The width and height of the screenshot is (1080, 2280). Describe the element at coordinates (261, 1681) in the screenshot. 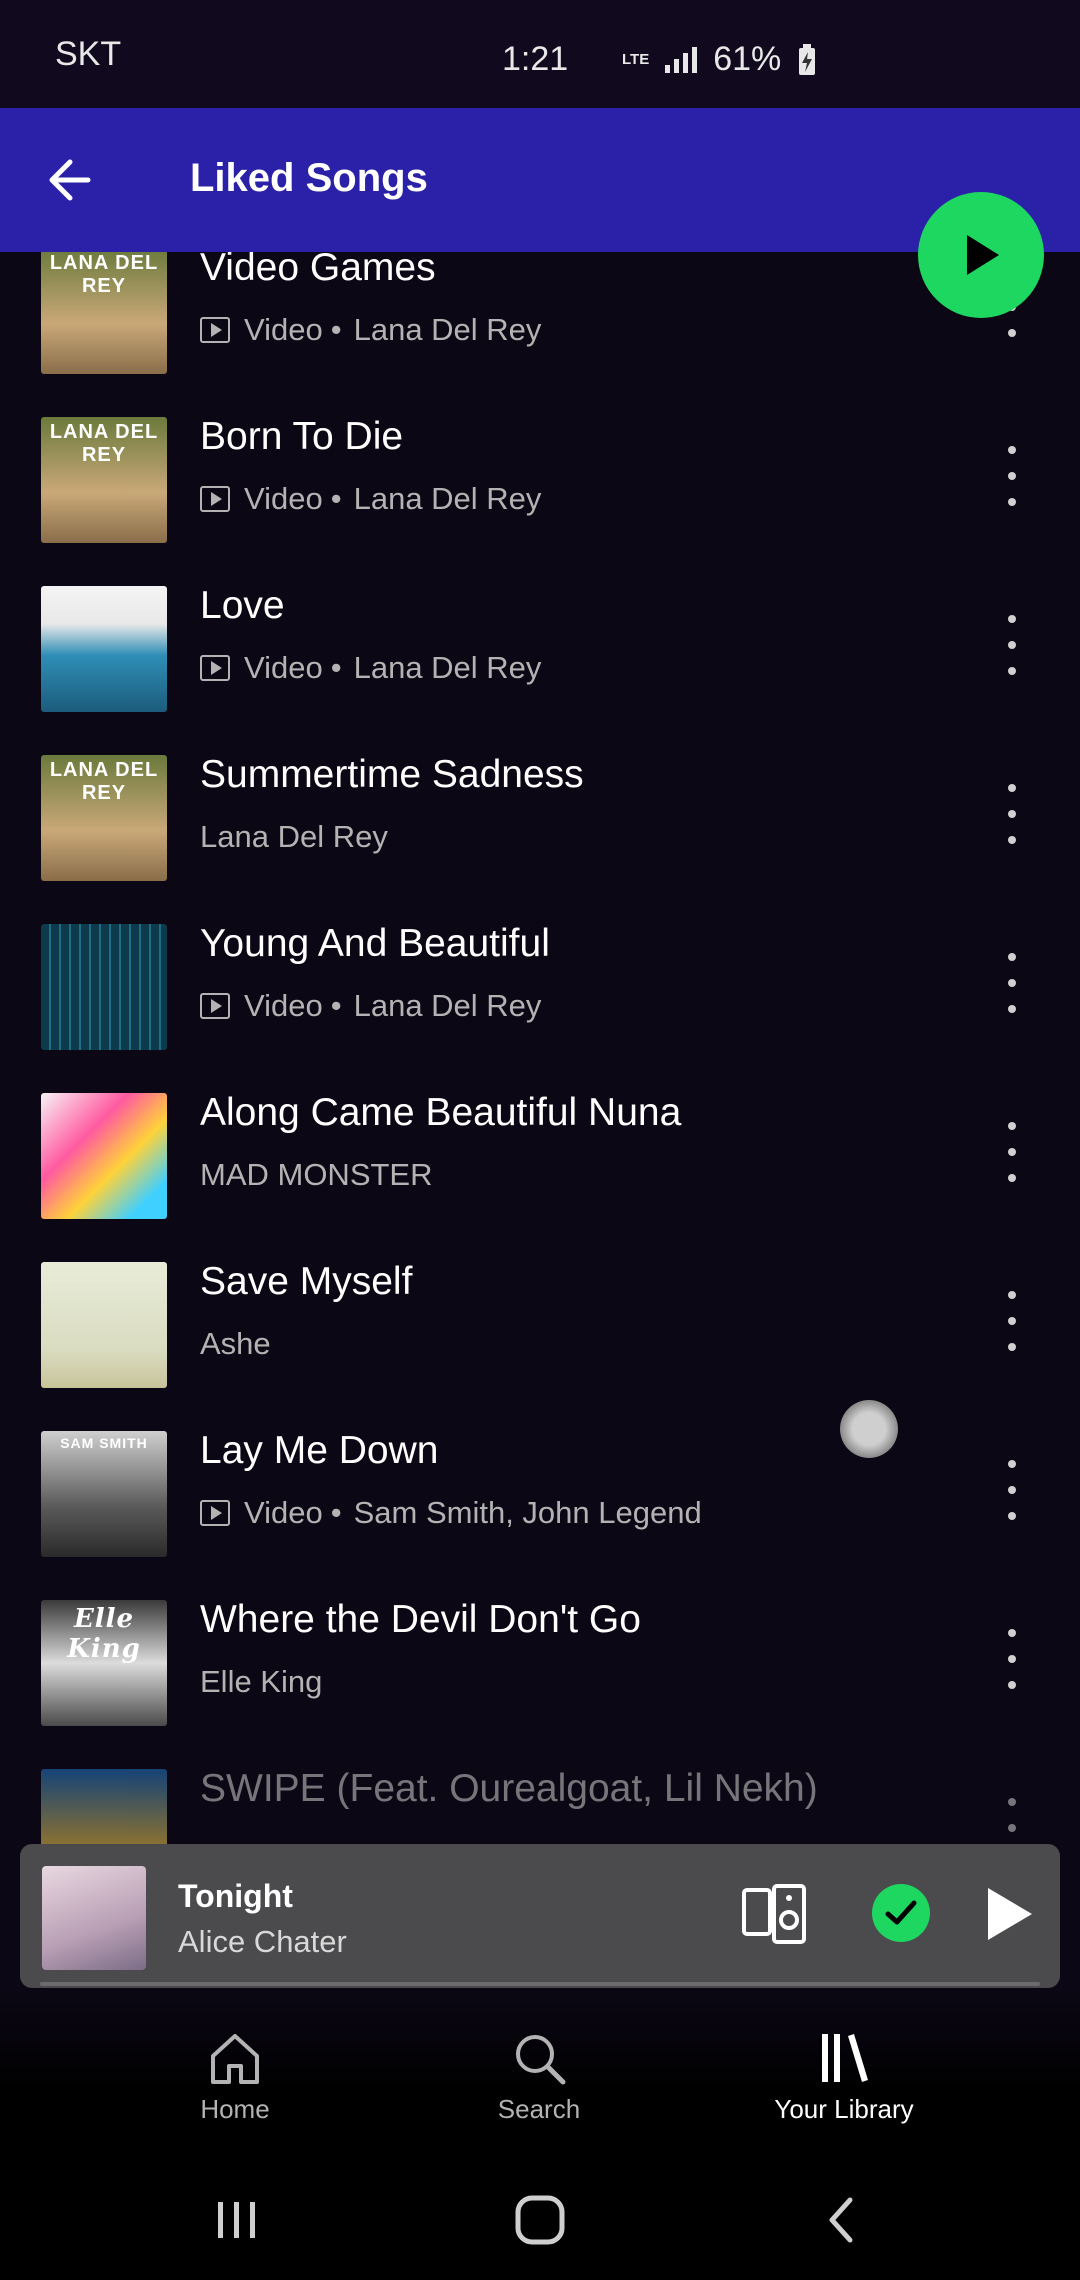

I see `song-subtitle: Elle King` at that location.